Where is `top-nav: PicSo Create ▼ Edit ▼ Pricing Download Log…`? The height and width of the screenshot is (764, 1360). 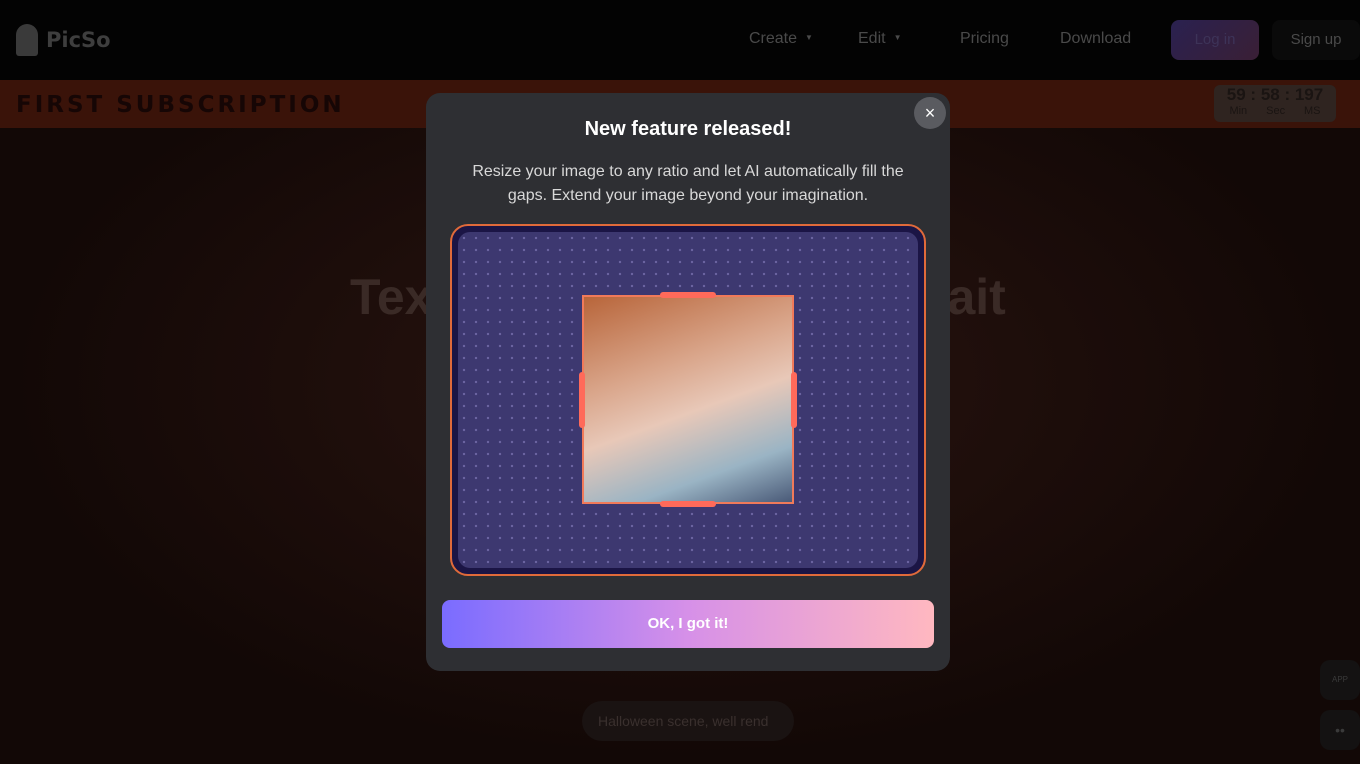
top-nav: PicSo Create ▼ Edit ▼ Pricing Download Log… is located at coordinates (680, 40).